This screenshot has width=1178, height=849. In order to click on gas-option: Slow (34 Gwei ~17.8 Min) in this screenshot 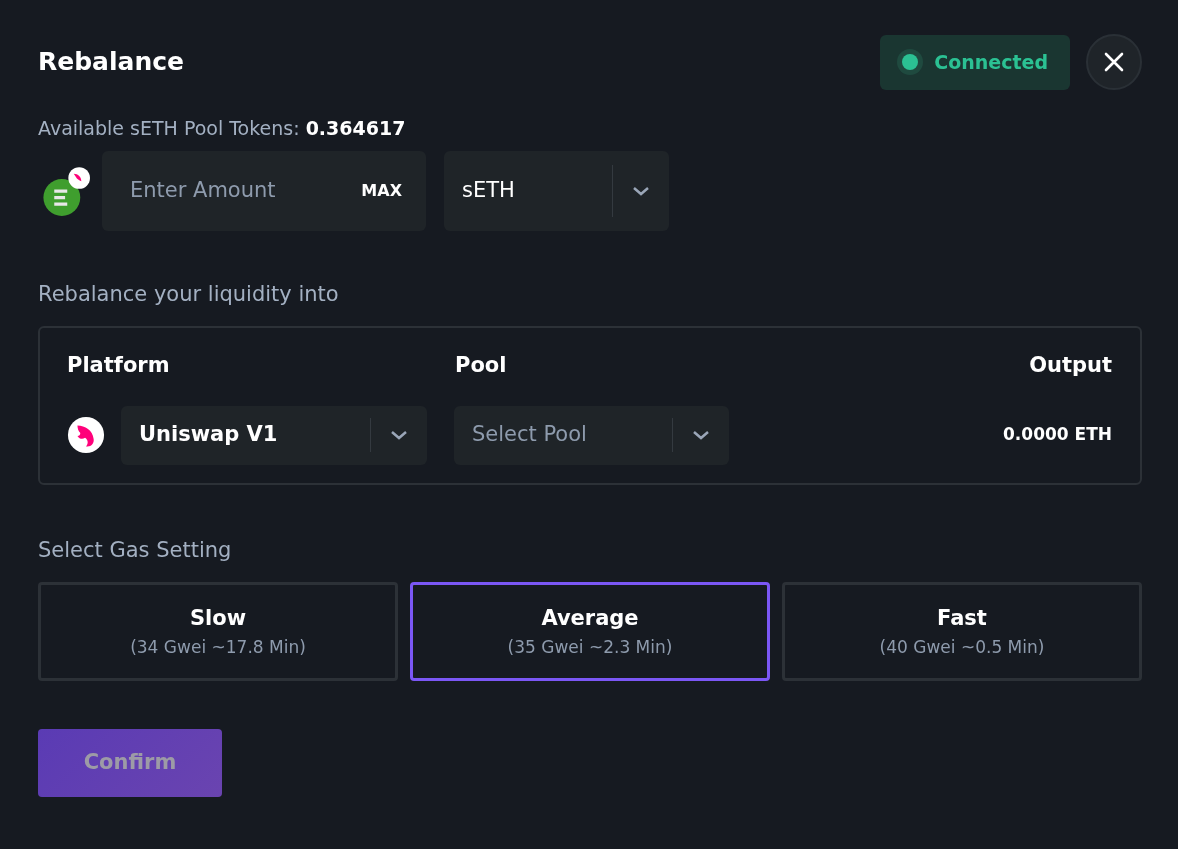, I will do `click(218, 631)`.